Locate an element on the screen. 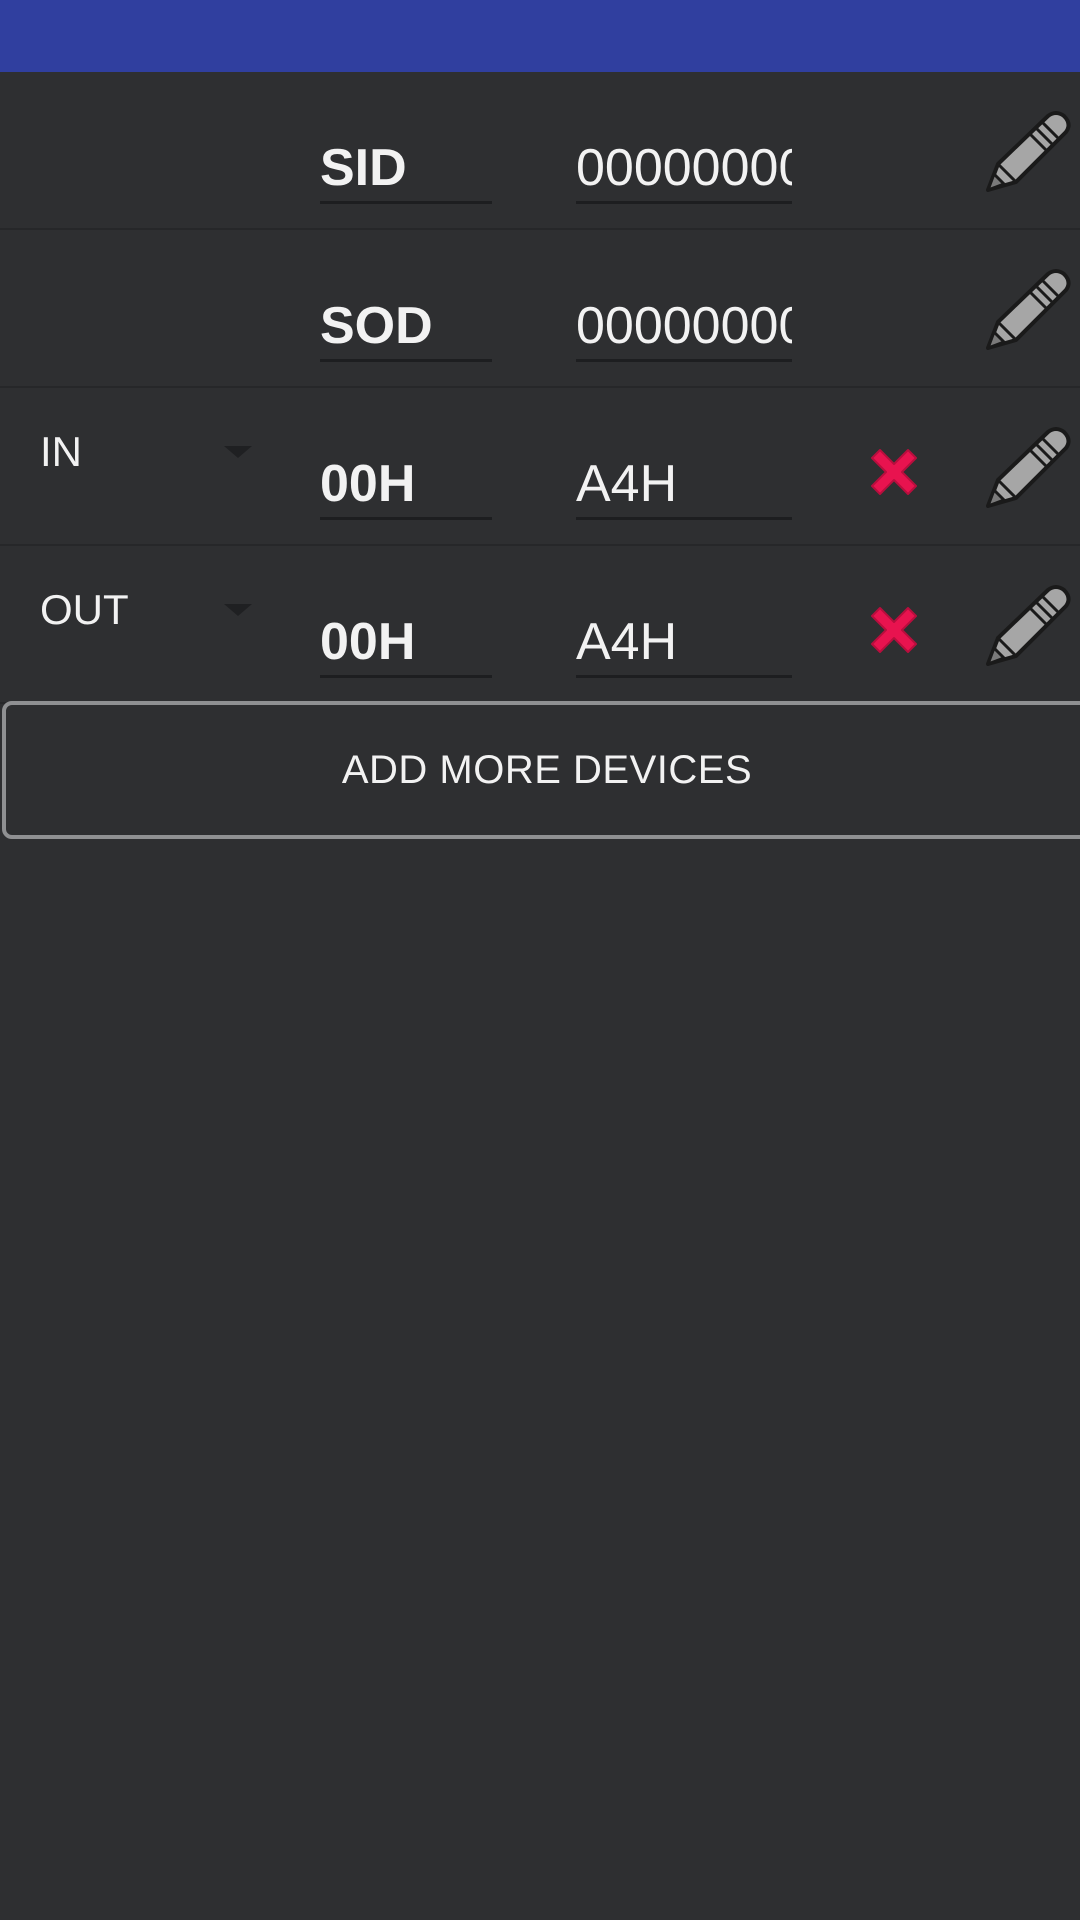 This screenshot has width=1080, height=1920. add-more-devices-button: ADD MORE DEVICES is located at coordinates (541, 770).